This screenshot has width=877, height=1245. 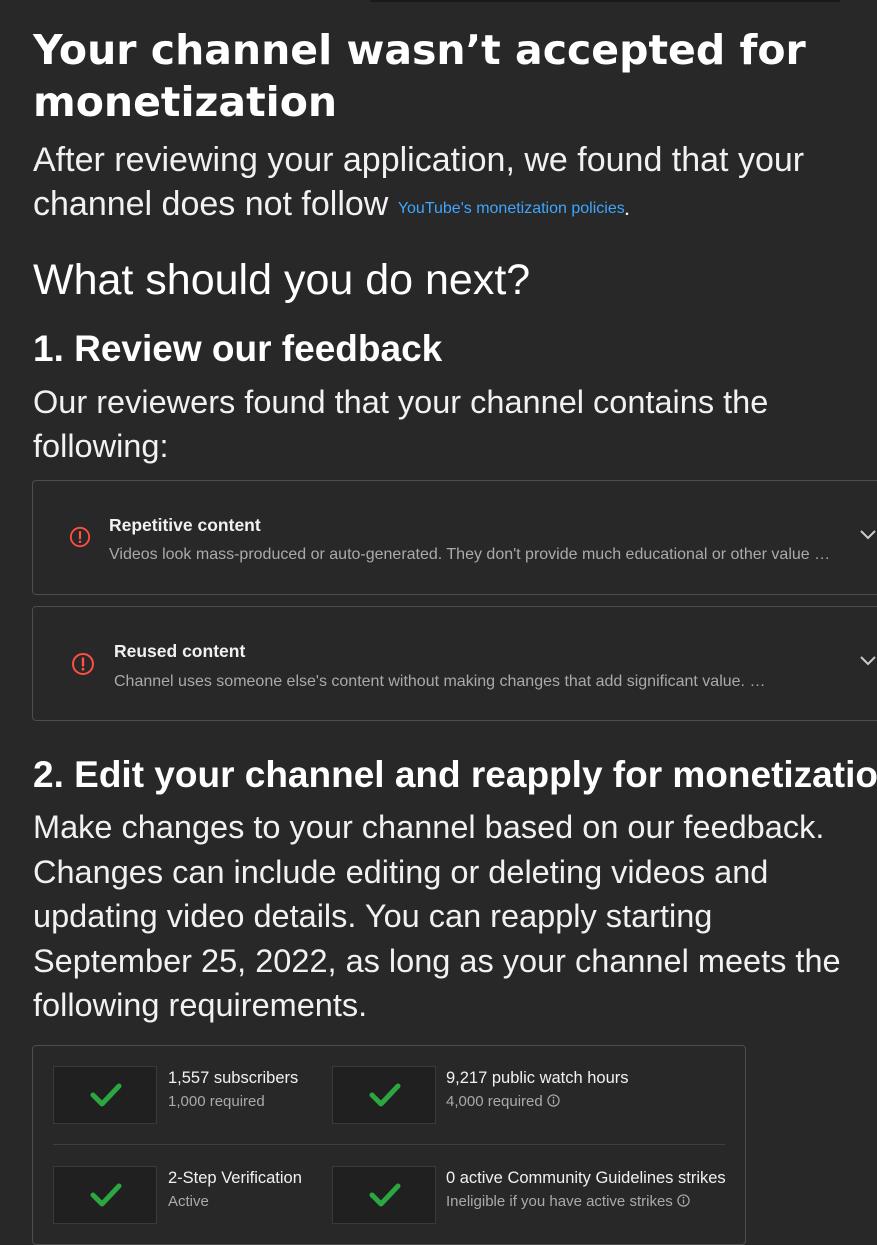 What do you see at coordinates (605, 1) in the screenshot?
I see `top-edge-strip` at bounding box center [605, 1].